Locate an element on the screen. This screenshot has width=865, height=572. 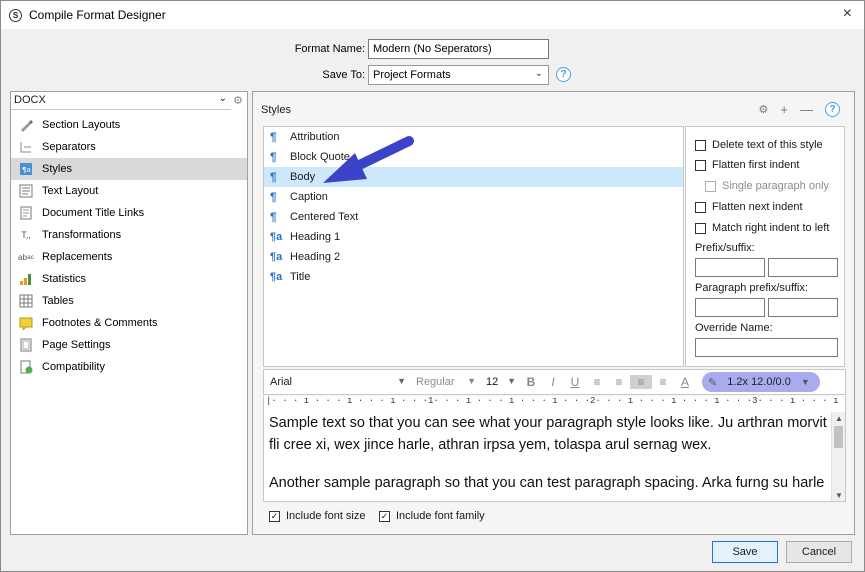
italic-button: I is located at coordinates (553, 382).